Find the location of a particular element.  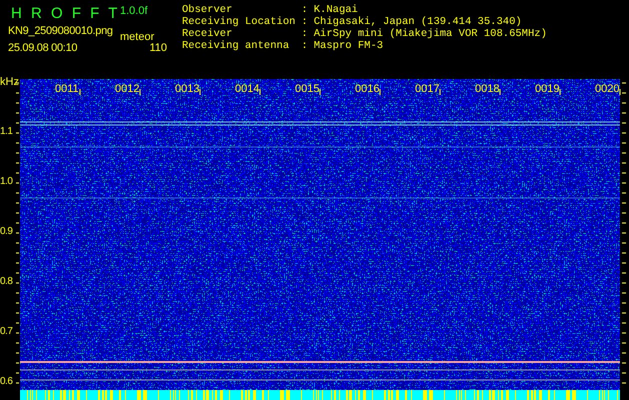

time-label: 0016 is located at coordinates (367, 89).